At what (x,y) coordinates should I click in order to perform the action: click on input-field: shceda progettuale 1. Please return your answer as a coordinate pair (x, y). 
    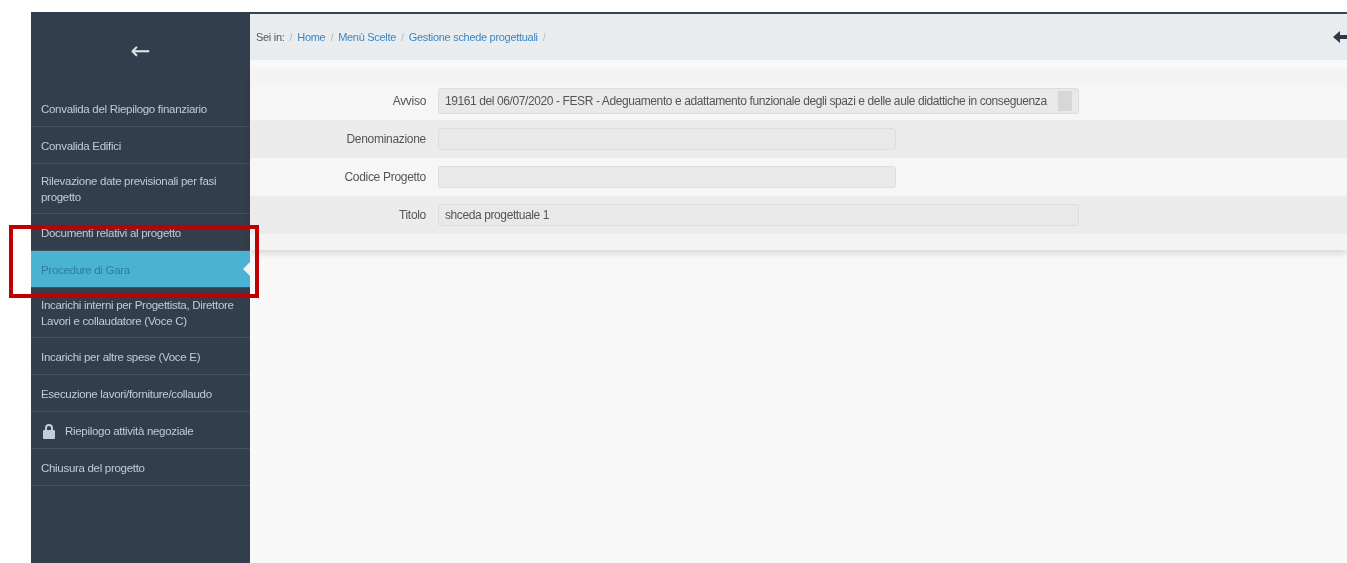
    Looking at the image, I should click on (758, 215).